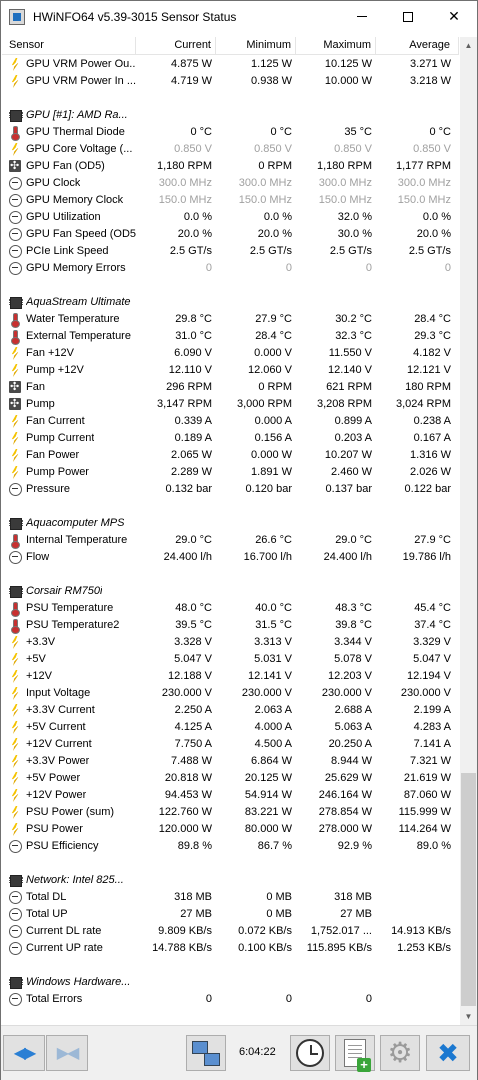 The width and height of the screenshot is (478, 1080). Describe the element at coordinates (230, 302) in the screenshot. I see `sensor-group-row: AquaStream Ultimate` at that location.